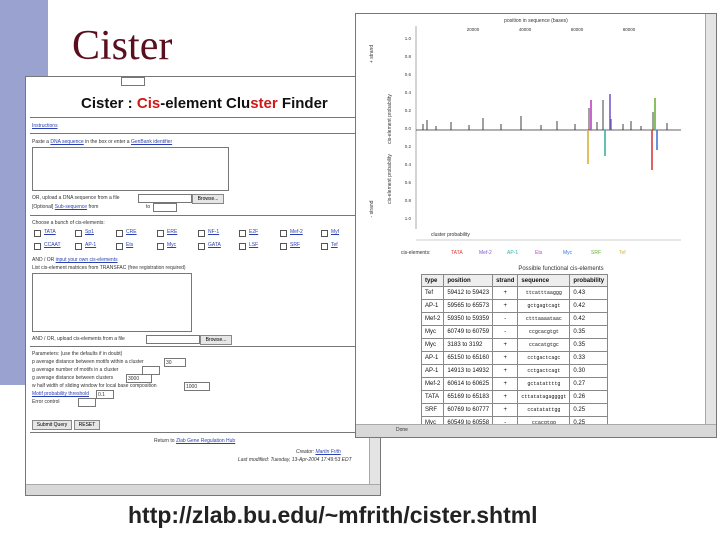  Describe the element at coordinates (131, 232) in the screenshot. I see `element-link-cre: CRE` at that location.